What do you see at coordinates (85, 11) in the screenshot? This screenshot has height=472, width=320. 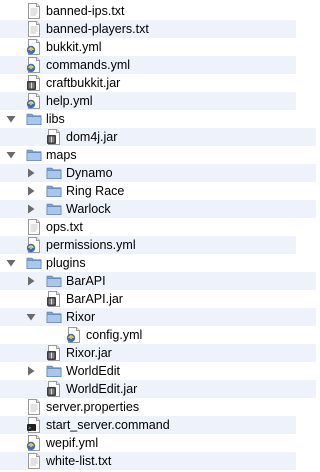 I see `item-label: banned-ips.txt` at bounding box center [85, 11].